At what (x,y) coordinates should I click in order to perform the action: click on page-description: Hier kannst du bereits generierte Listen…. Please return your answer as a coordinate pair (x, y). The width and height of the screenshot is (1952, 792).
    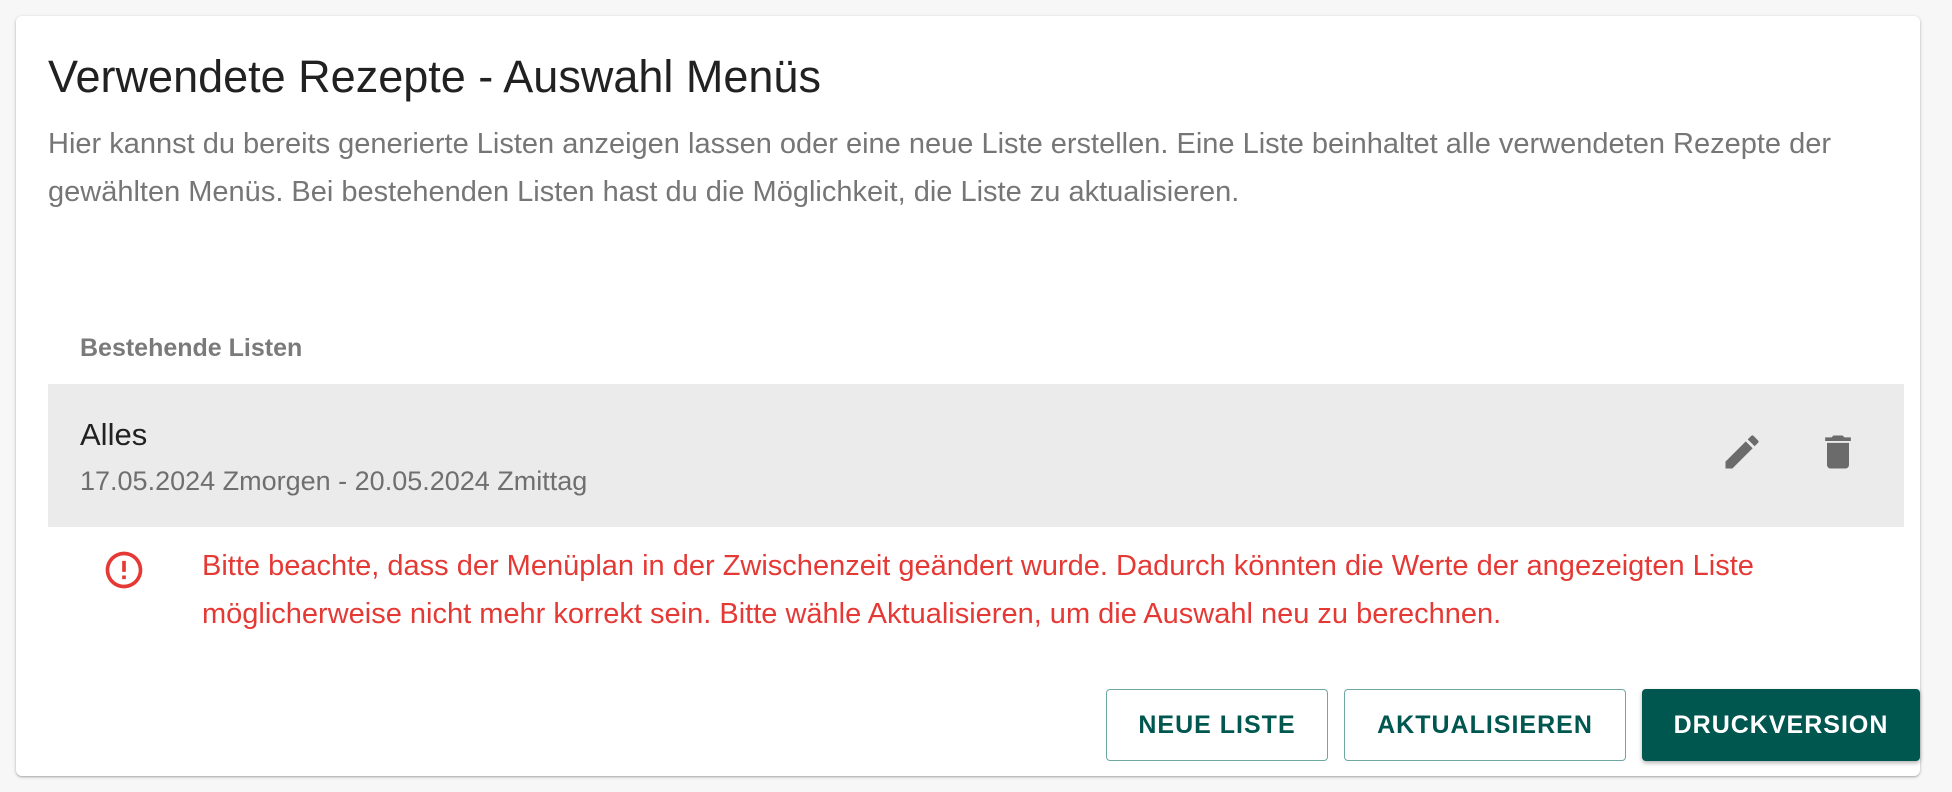
    Looking at the image, I should click on (940, 168).